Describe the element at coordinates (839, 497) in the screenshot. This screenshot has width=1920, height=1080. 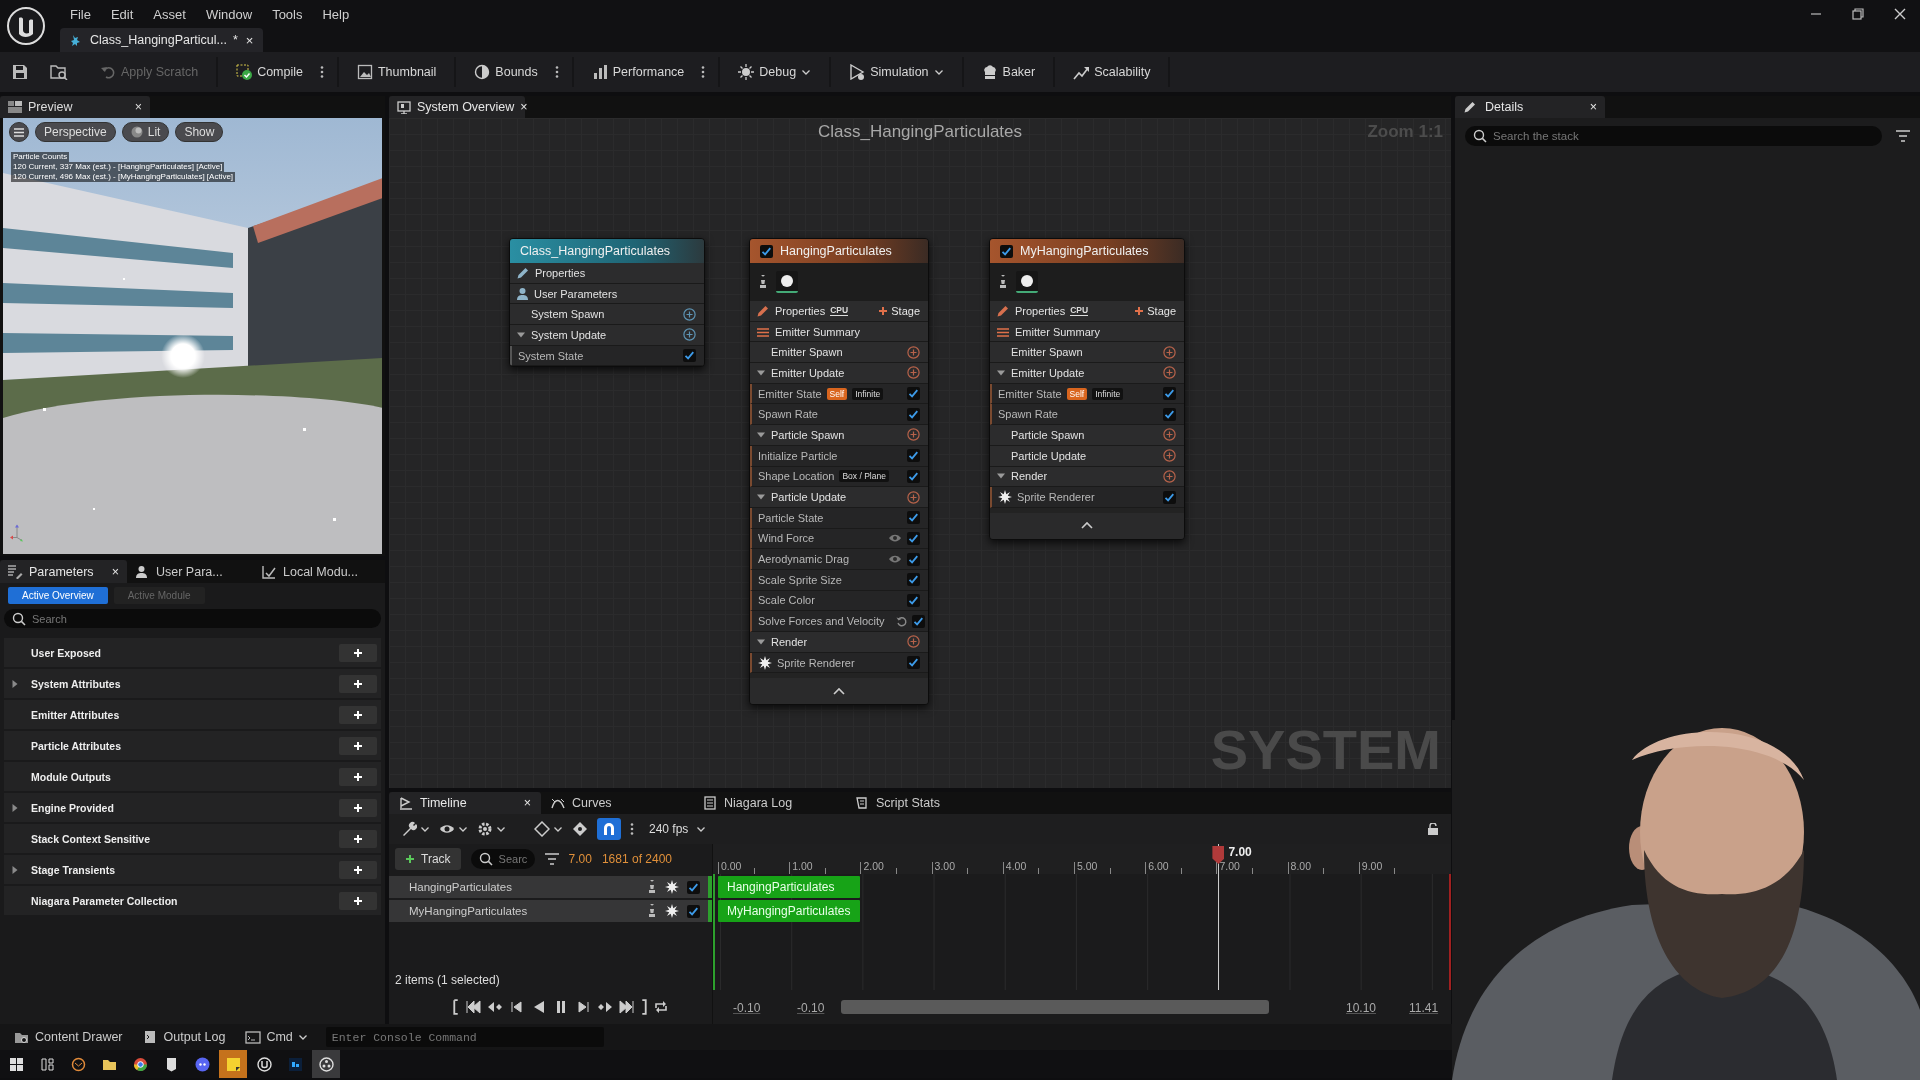
I see `group-row: Particle Update` at that location.